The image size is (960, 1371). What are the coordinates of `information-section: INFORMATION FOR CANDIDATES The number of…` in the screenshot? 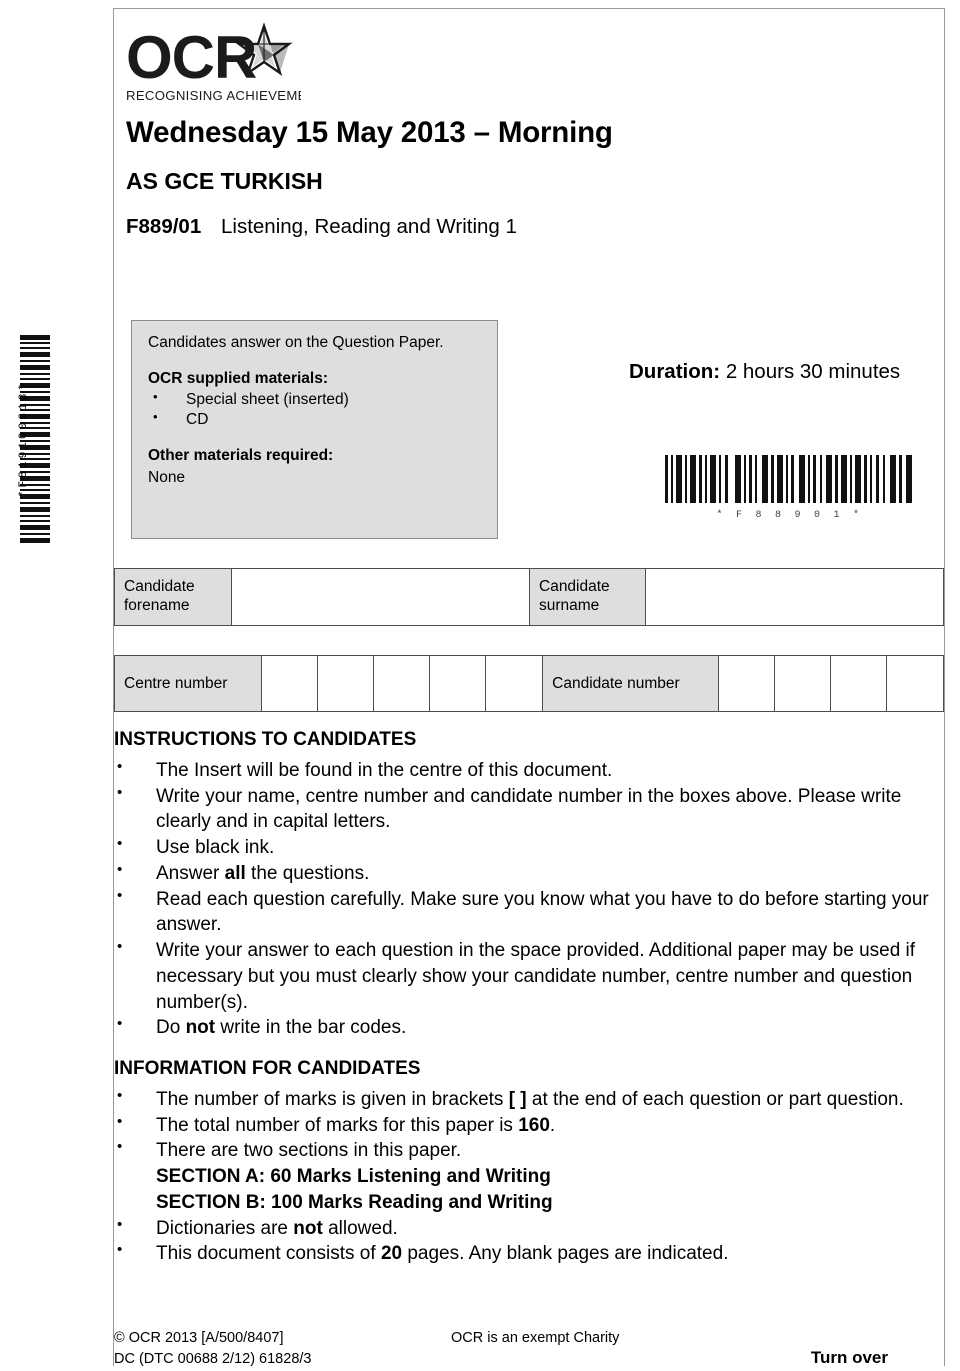 It's located at (530, 1162).